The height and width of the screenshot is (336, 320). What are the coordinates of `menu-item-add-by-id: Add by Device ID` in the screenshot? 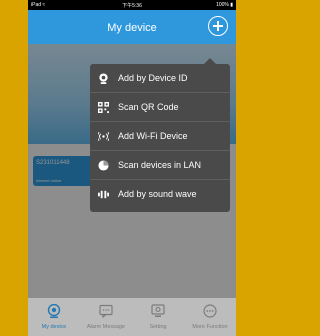 It's located at (160, 78).